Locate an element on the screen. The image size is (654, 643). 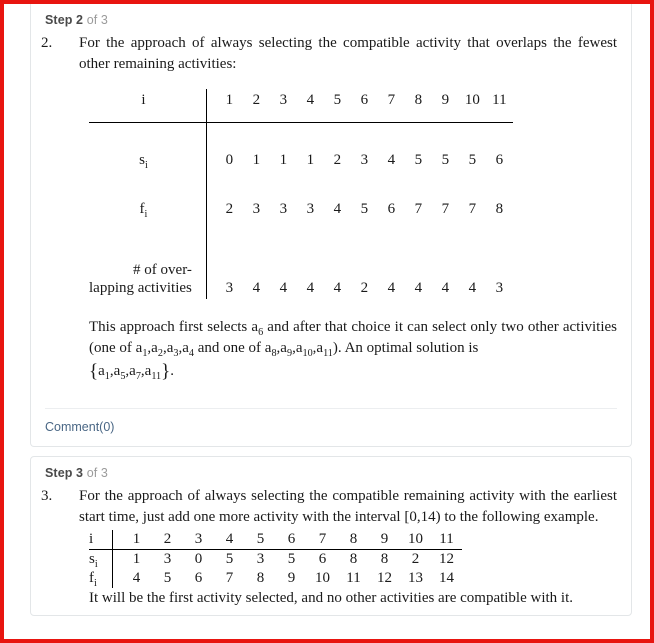
table-2-finish-cell: 9 is located at coordinates (291, 578).